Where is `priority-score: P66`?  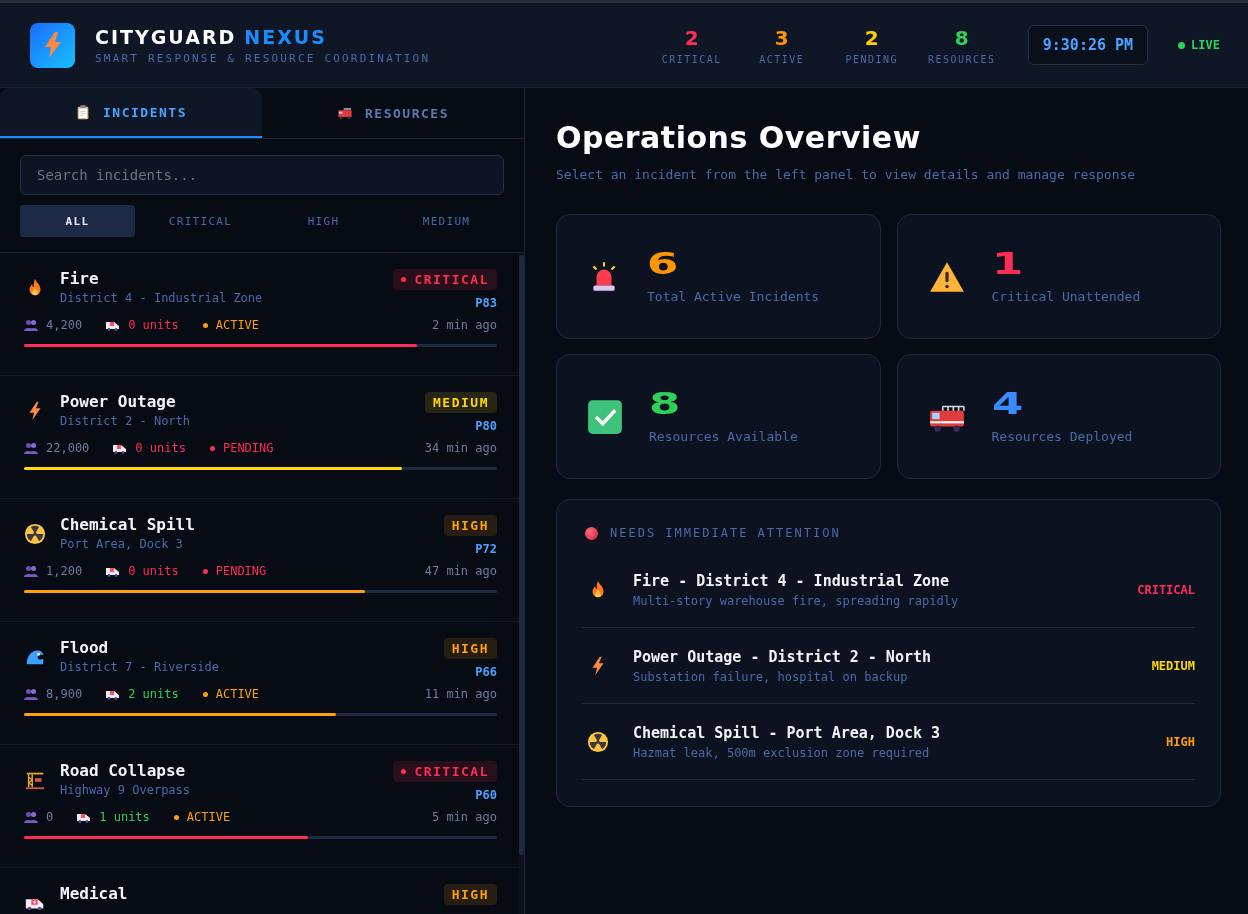 priority-score: P66 is located at coordinates (486, 672).